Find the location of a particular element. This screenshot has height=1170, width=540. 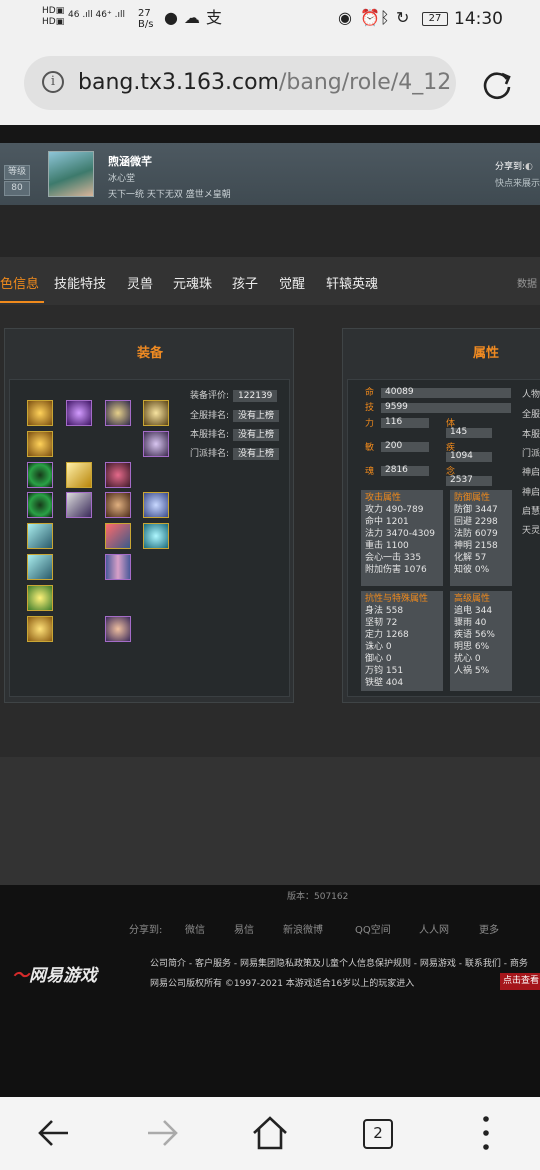

advanced-row: 明思 6% is located at coordinates (472, 647).